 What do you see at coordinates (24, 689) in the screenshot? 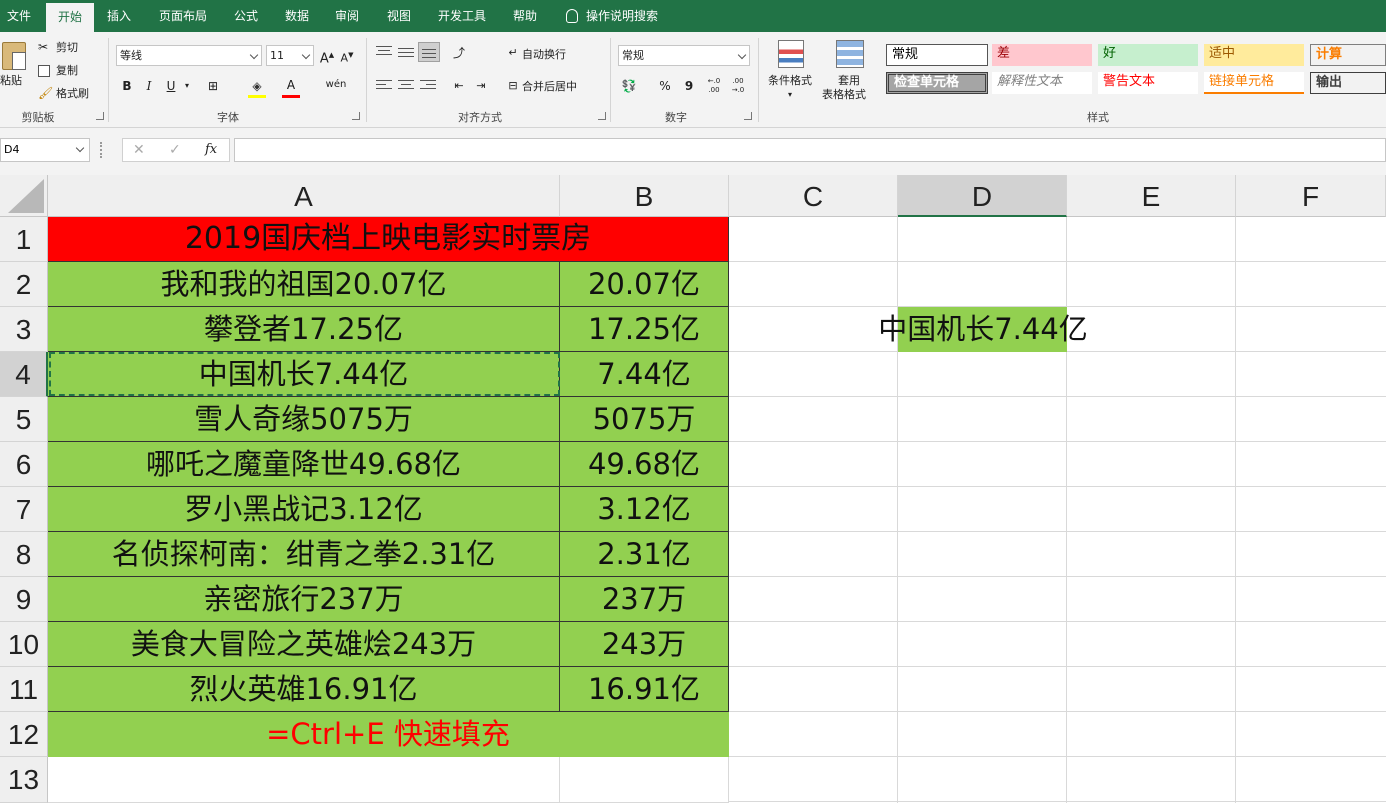
I see `row-header: 11` at bounding box center [24, 689].